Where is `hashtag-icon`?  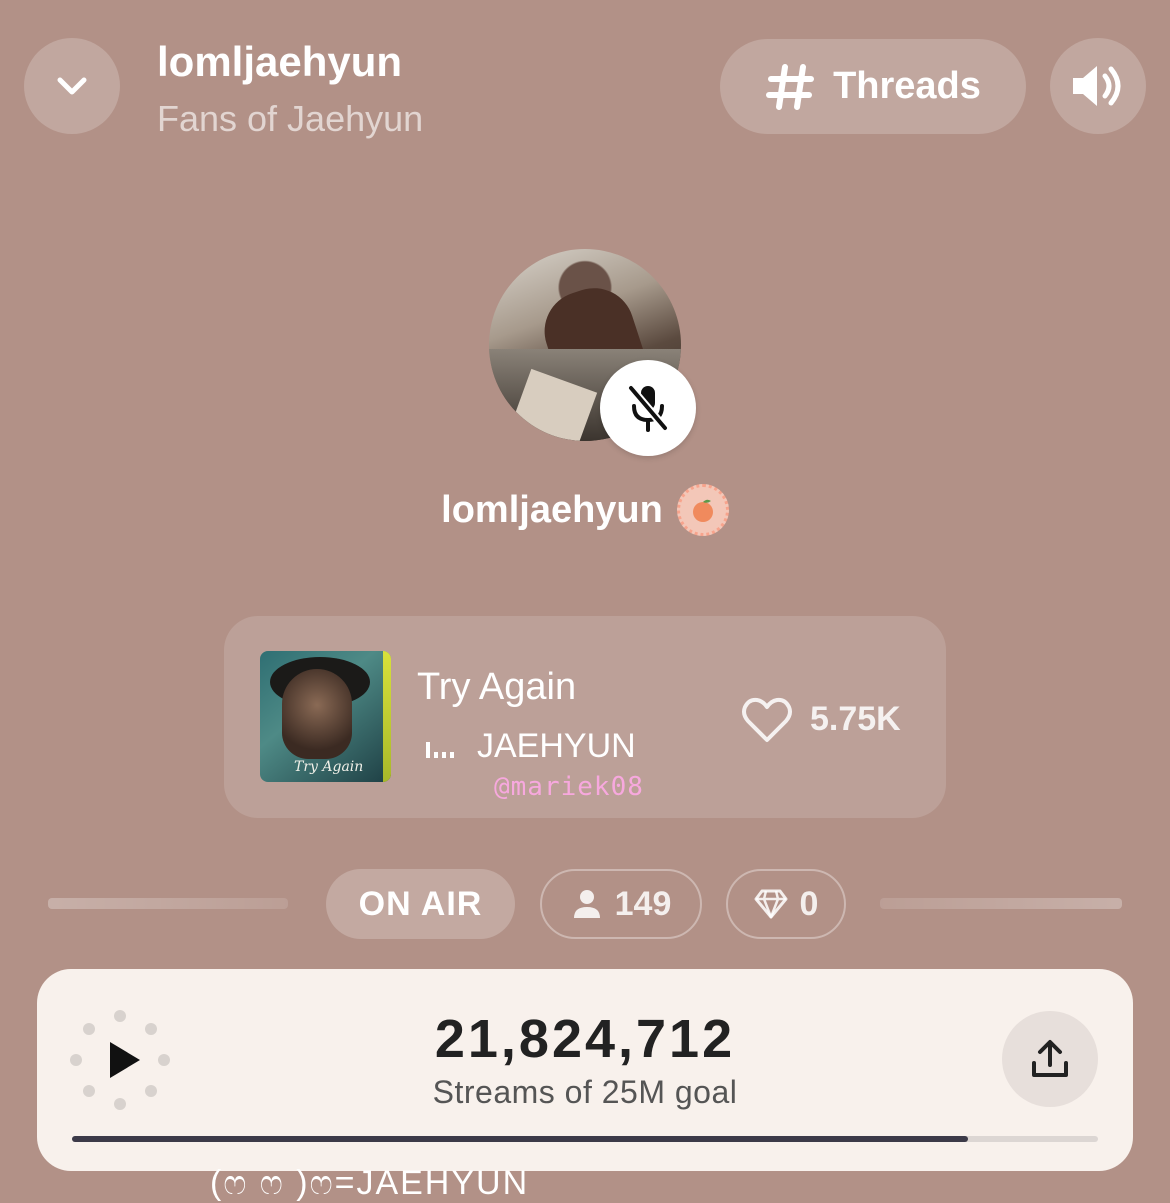
hashtag-icon is located at coordinates (790, 86).